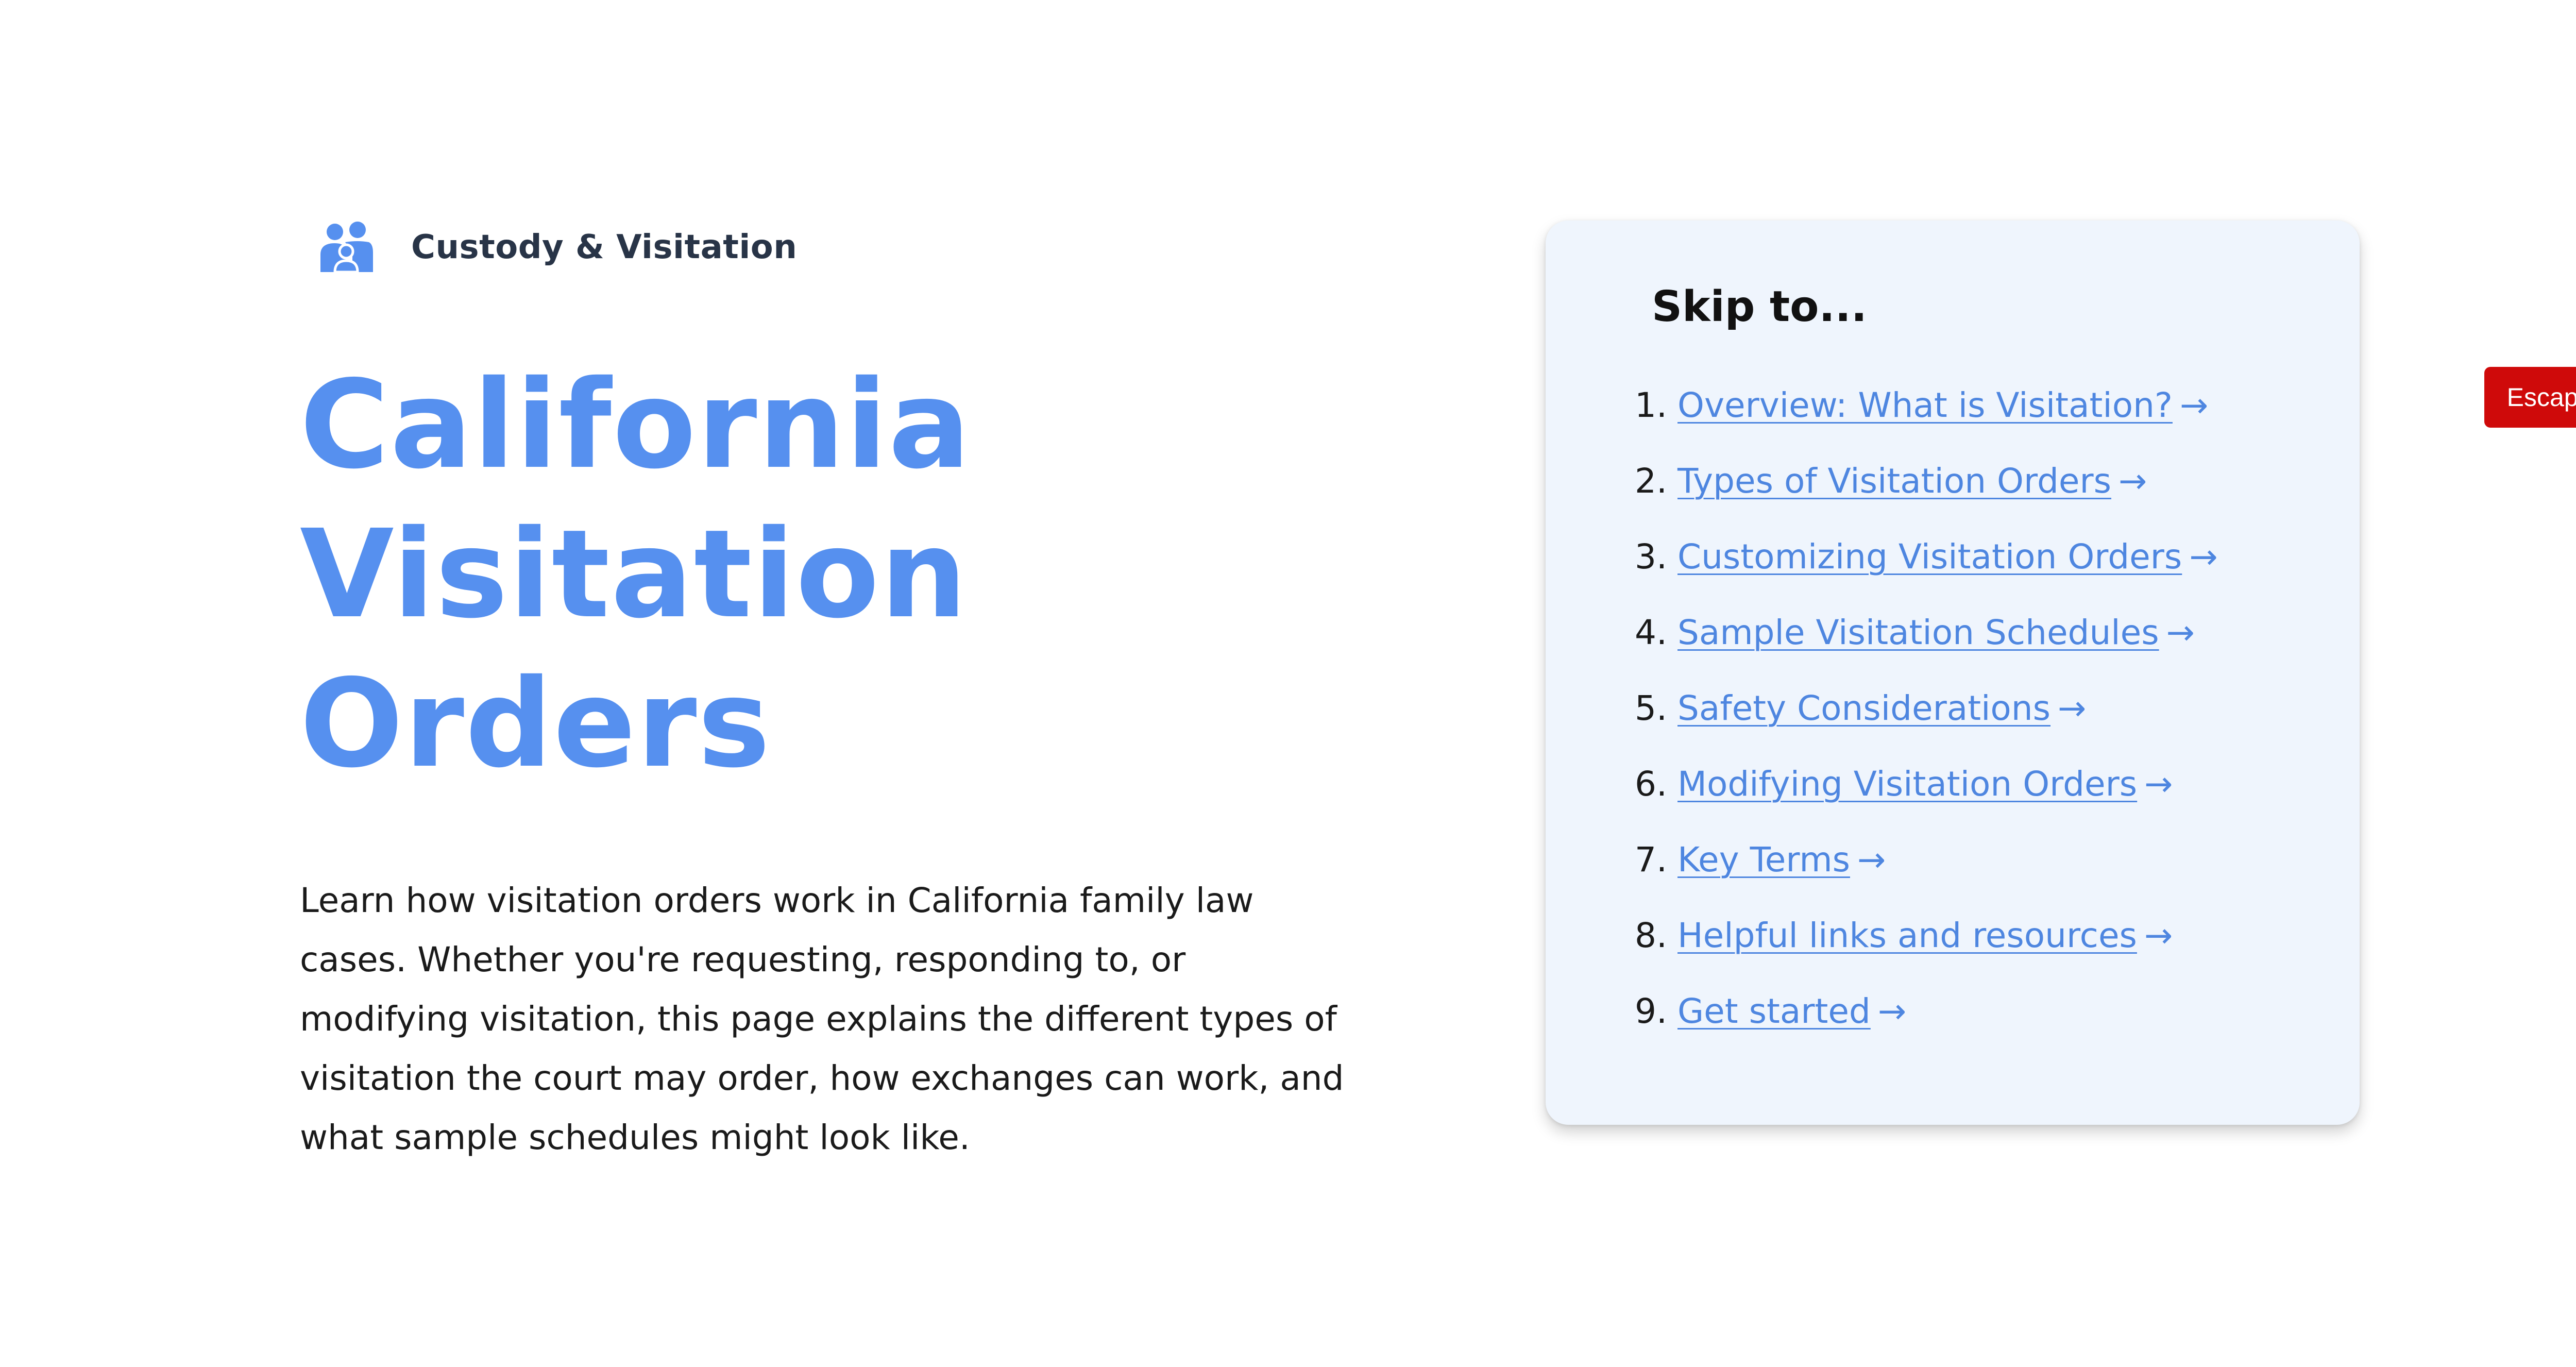  Describe the element at coordinates (1929, 557) in the screenshot. I see `skip-link-customizing: Customizing Visitation Orders` at that location.